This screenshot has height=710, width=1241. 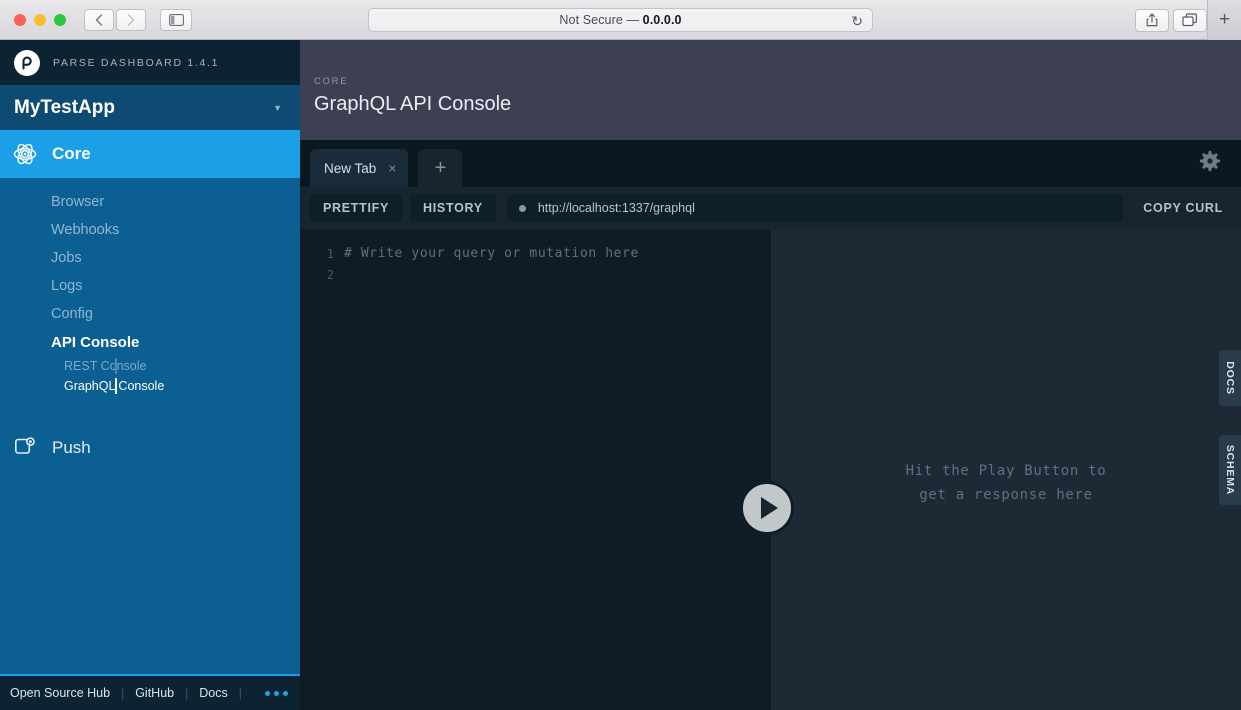 I want to click on sidebar-section-core: Core, so click(x=150, y=154).